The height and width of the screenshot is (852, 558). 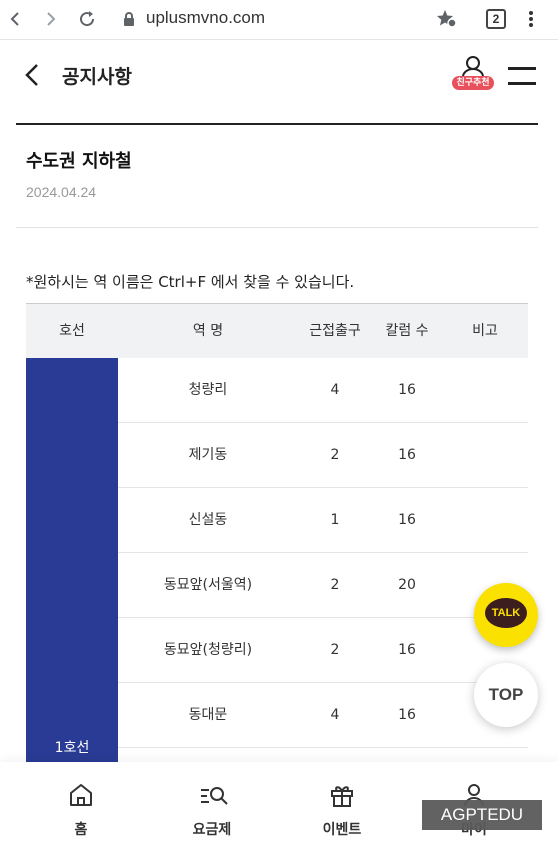 What do you see at coordinates (208, 585) in the screenshot?
I see `station-cell: 동묘앞(서울역)` at bounding box center [208, 585].